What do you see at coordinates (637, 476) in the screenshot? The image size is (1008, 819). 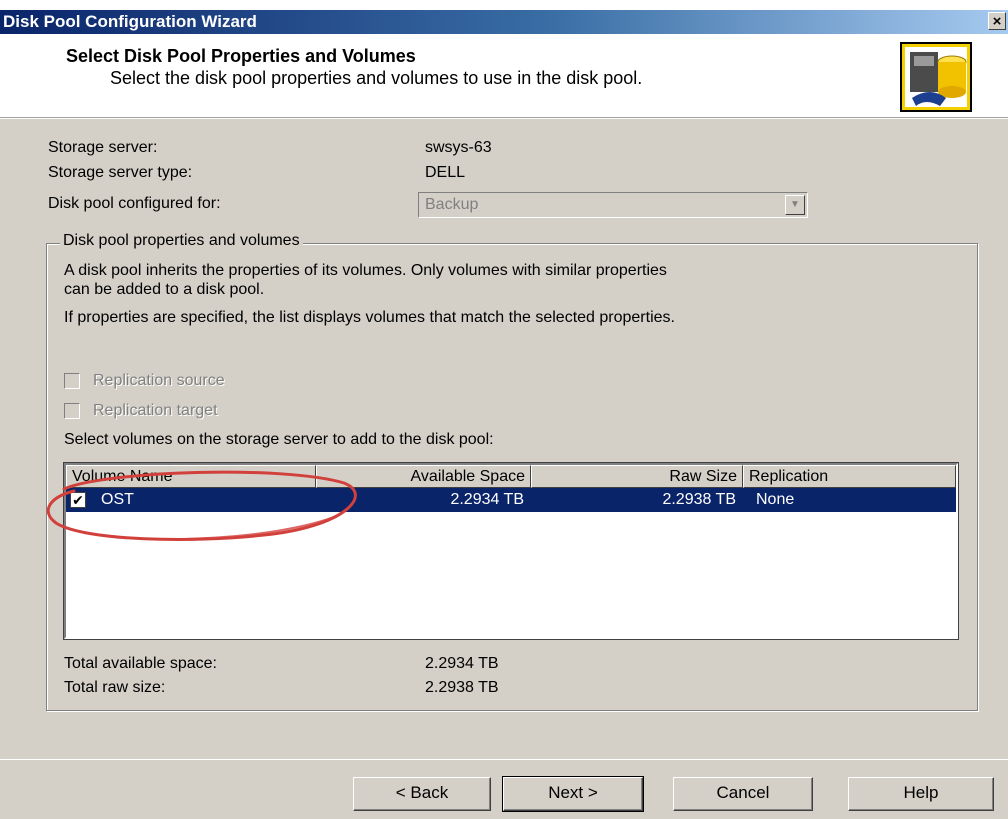 I see `column-raw-size: Raw Size` at bounding box center [637, 476].